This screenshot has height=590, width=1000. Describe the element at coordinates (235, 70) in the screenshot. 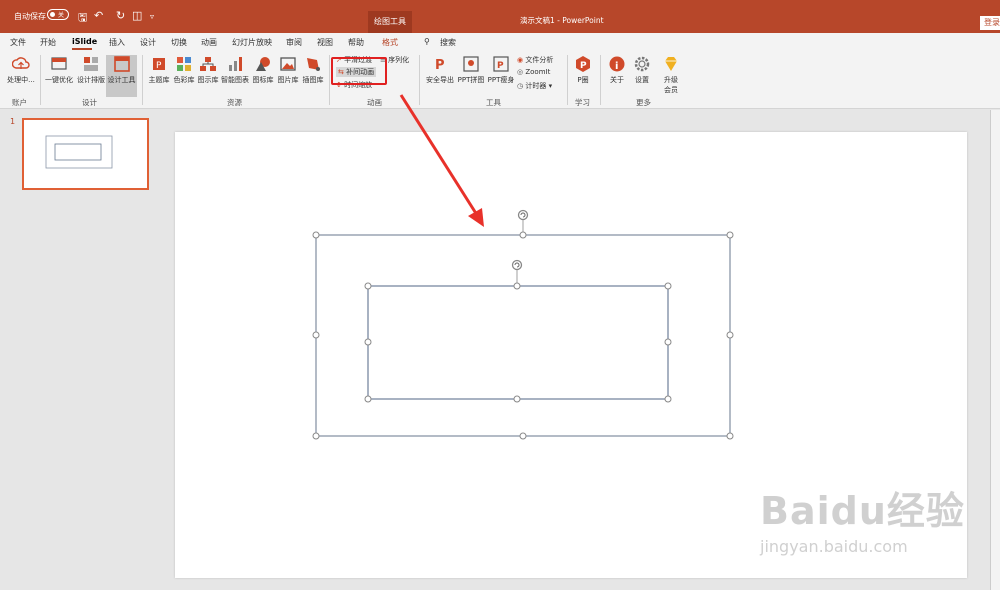

I see `smart-chart-button: 智能图表` at that location.